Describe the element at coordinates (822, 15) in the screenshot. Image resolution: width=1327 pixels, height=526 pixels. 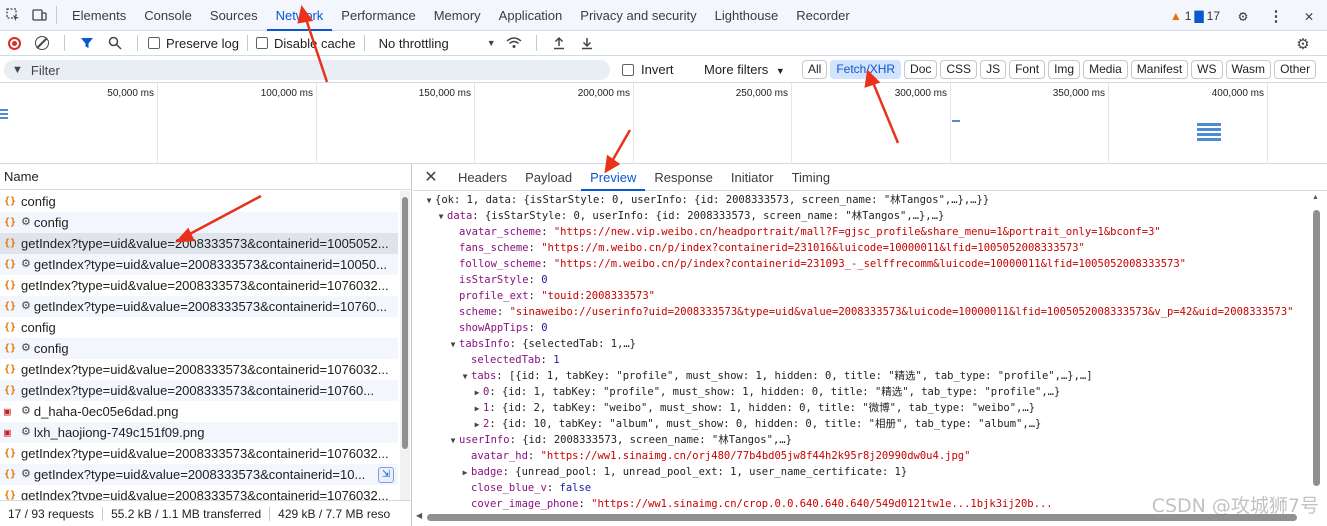
I see `tab-recorder: Recorder` at that location.